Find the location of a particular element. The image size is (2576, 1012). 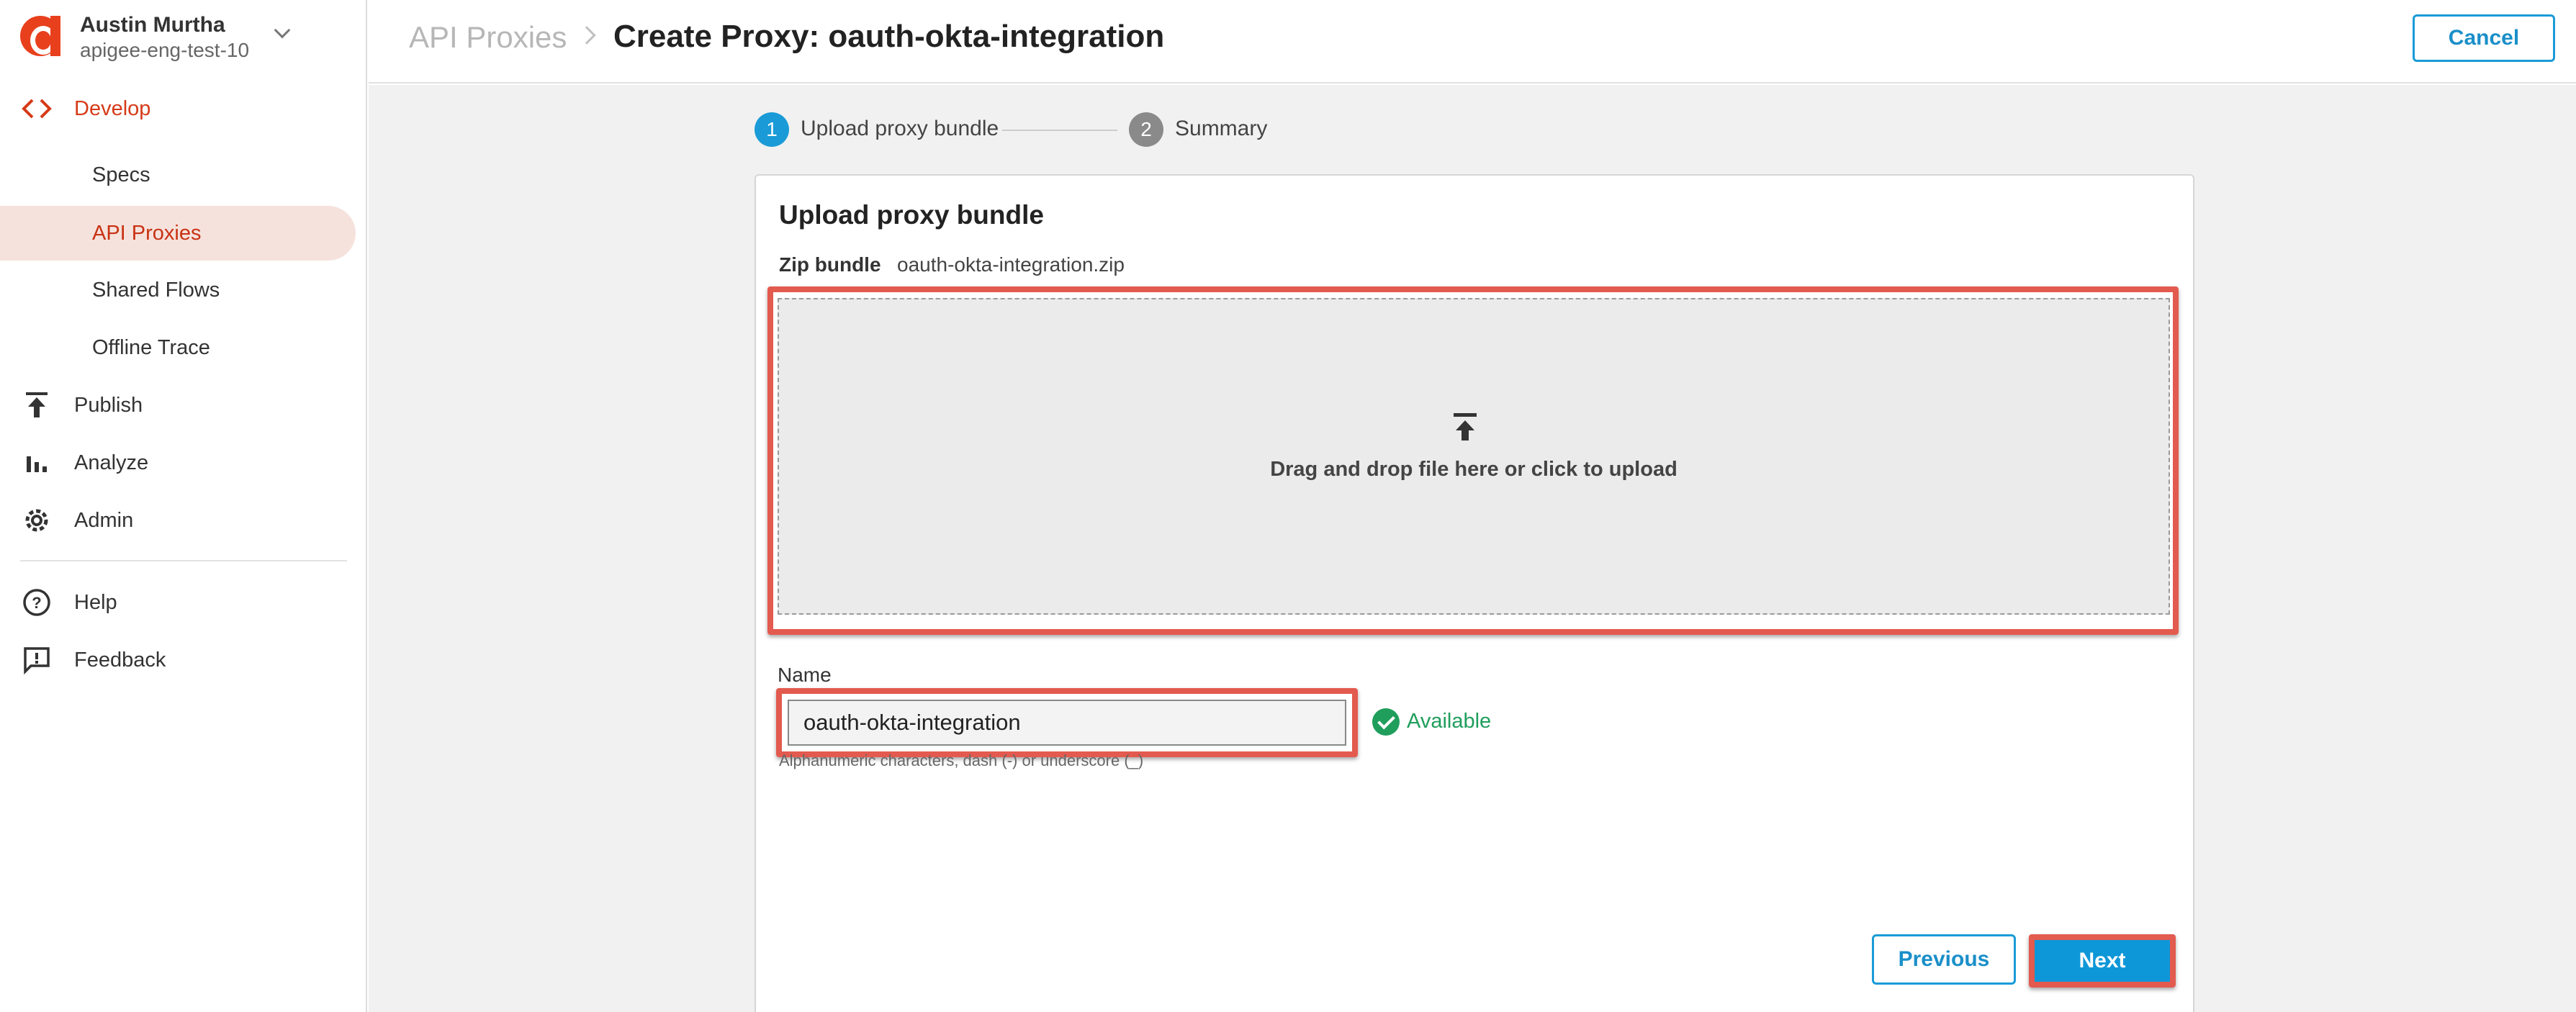

proxy-name-input is located at coordinates (1067, 723).